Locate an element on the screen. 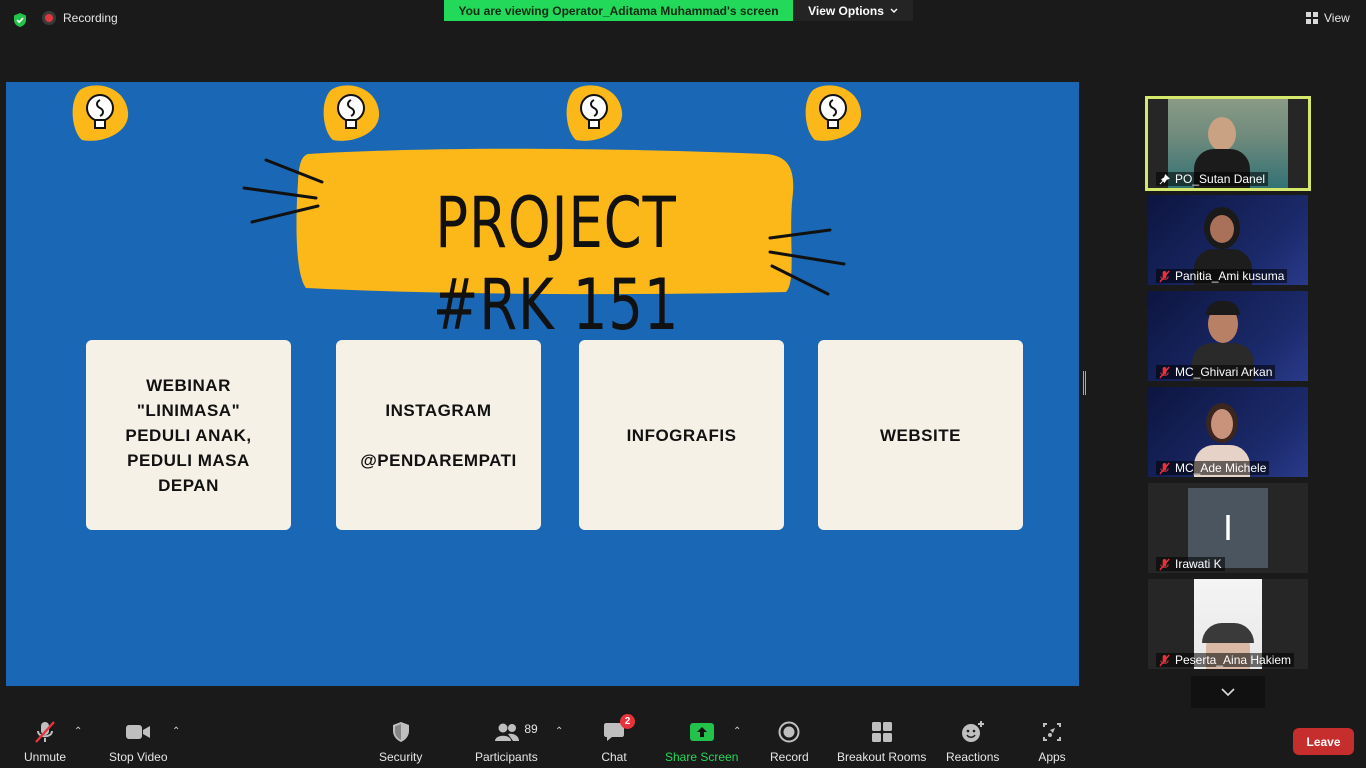 The width and height of the screenshot is (1366, 768). smiley-reaction-icon is located at coordinates (973, 732).